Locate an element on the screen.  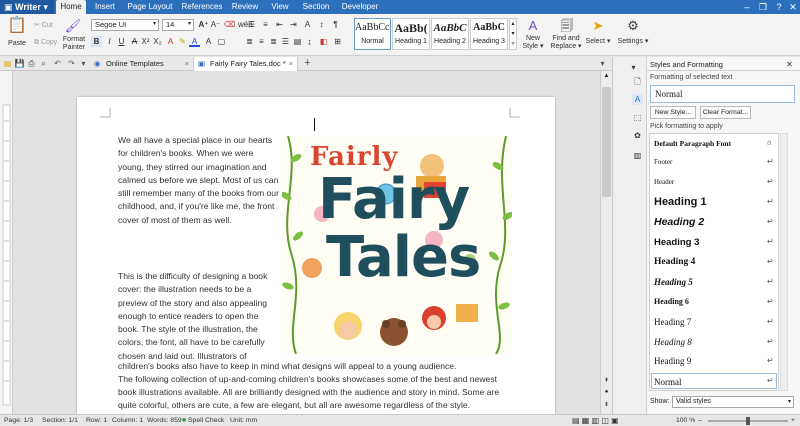
help-icon: ? is located at coordinates (779, 7).